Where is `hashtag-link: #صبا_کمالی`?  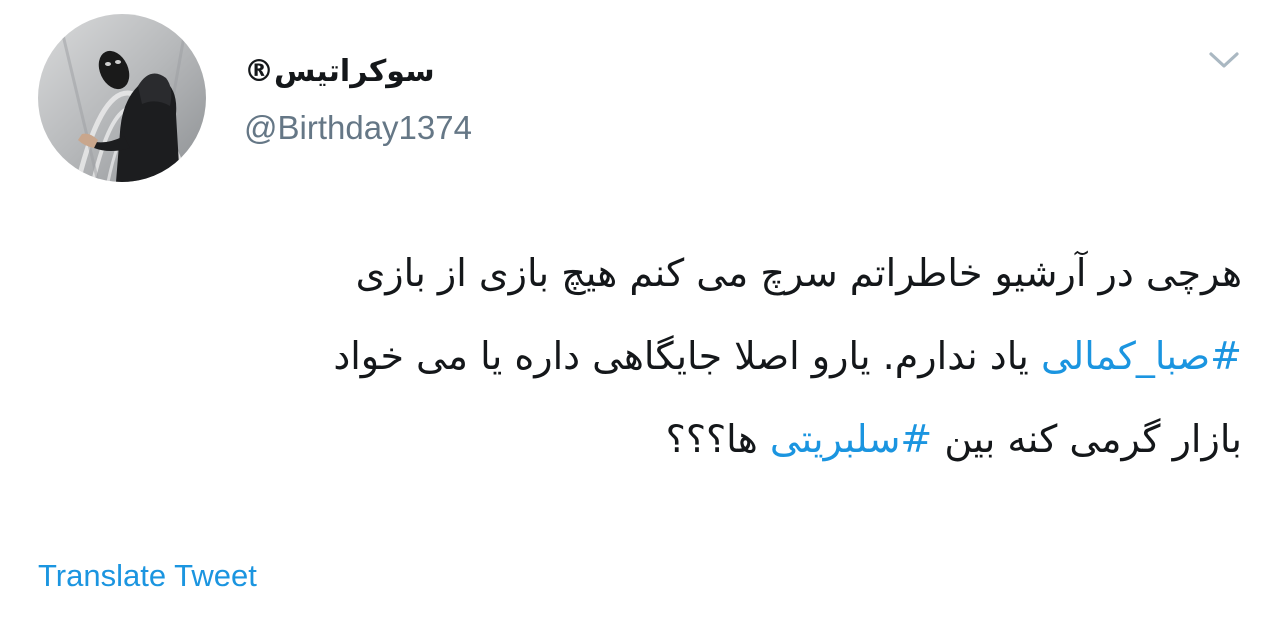 hashtag-link: #صبا_کمالی is located at coordinates (1141, 356).